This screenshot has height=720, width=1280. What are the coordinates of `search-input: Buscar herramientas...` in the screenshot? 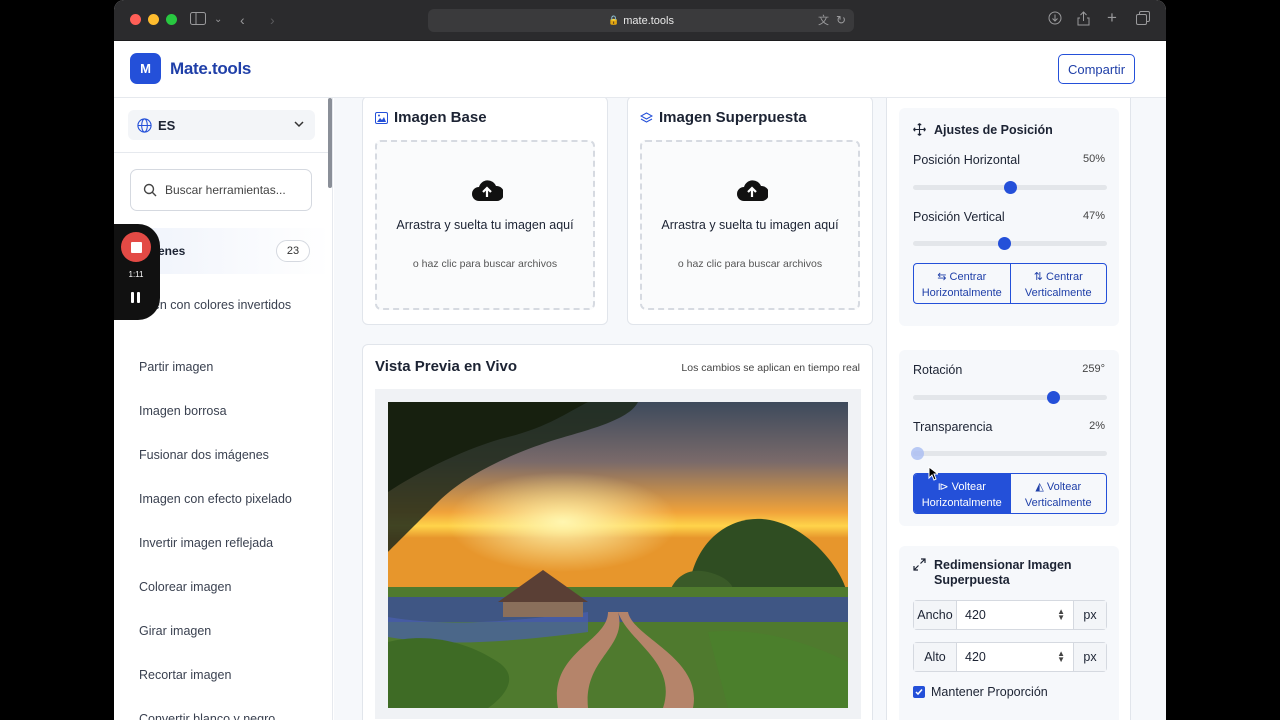 It's located at (221, 190).